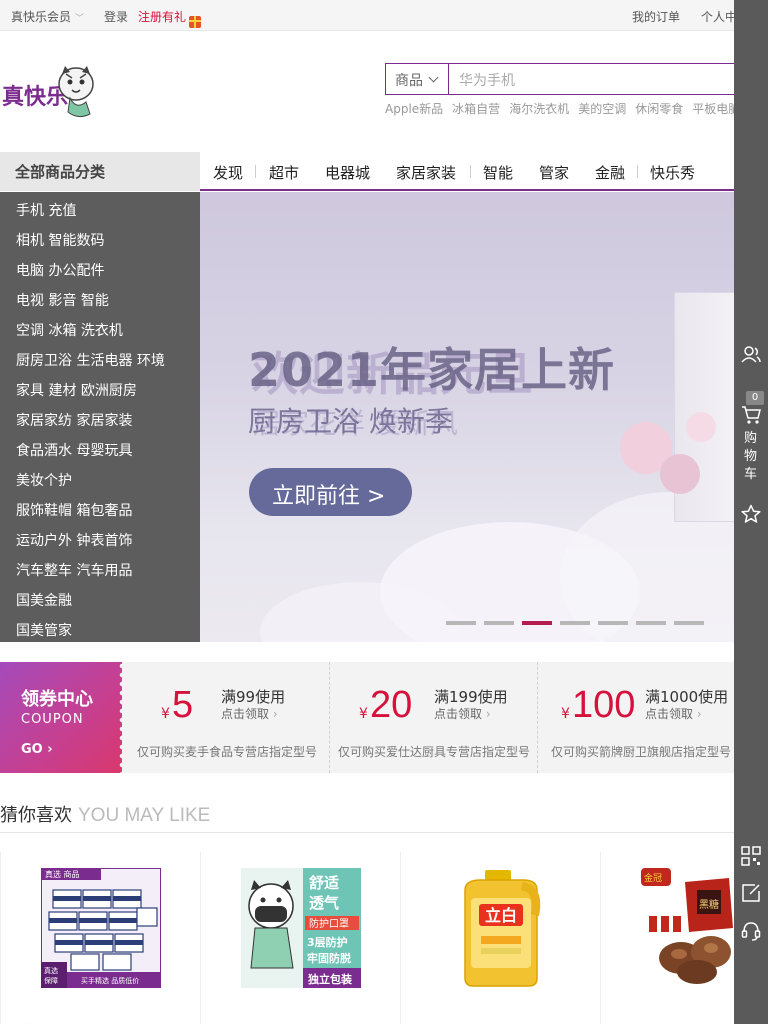 This screenshot has height=1024, width=768. What do you see at coordinates (74, 570) in the screenshot?
I see `category-item: 汽车整车 汽车用品` at bounding box center [74, 570].